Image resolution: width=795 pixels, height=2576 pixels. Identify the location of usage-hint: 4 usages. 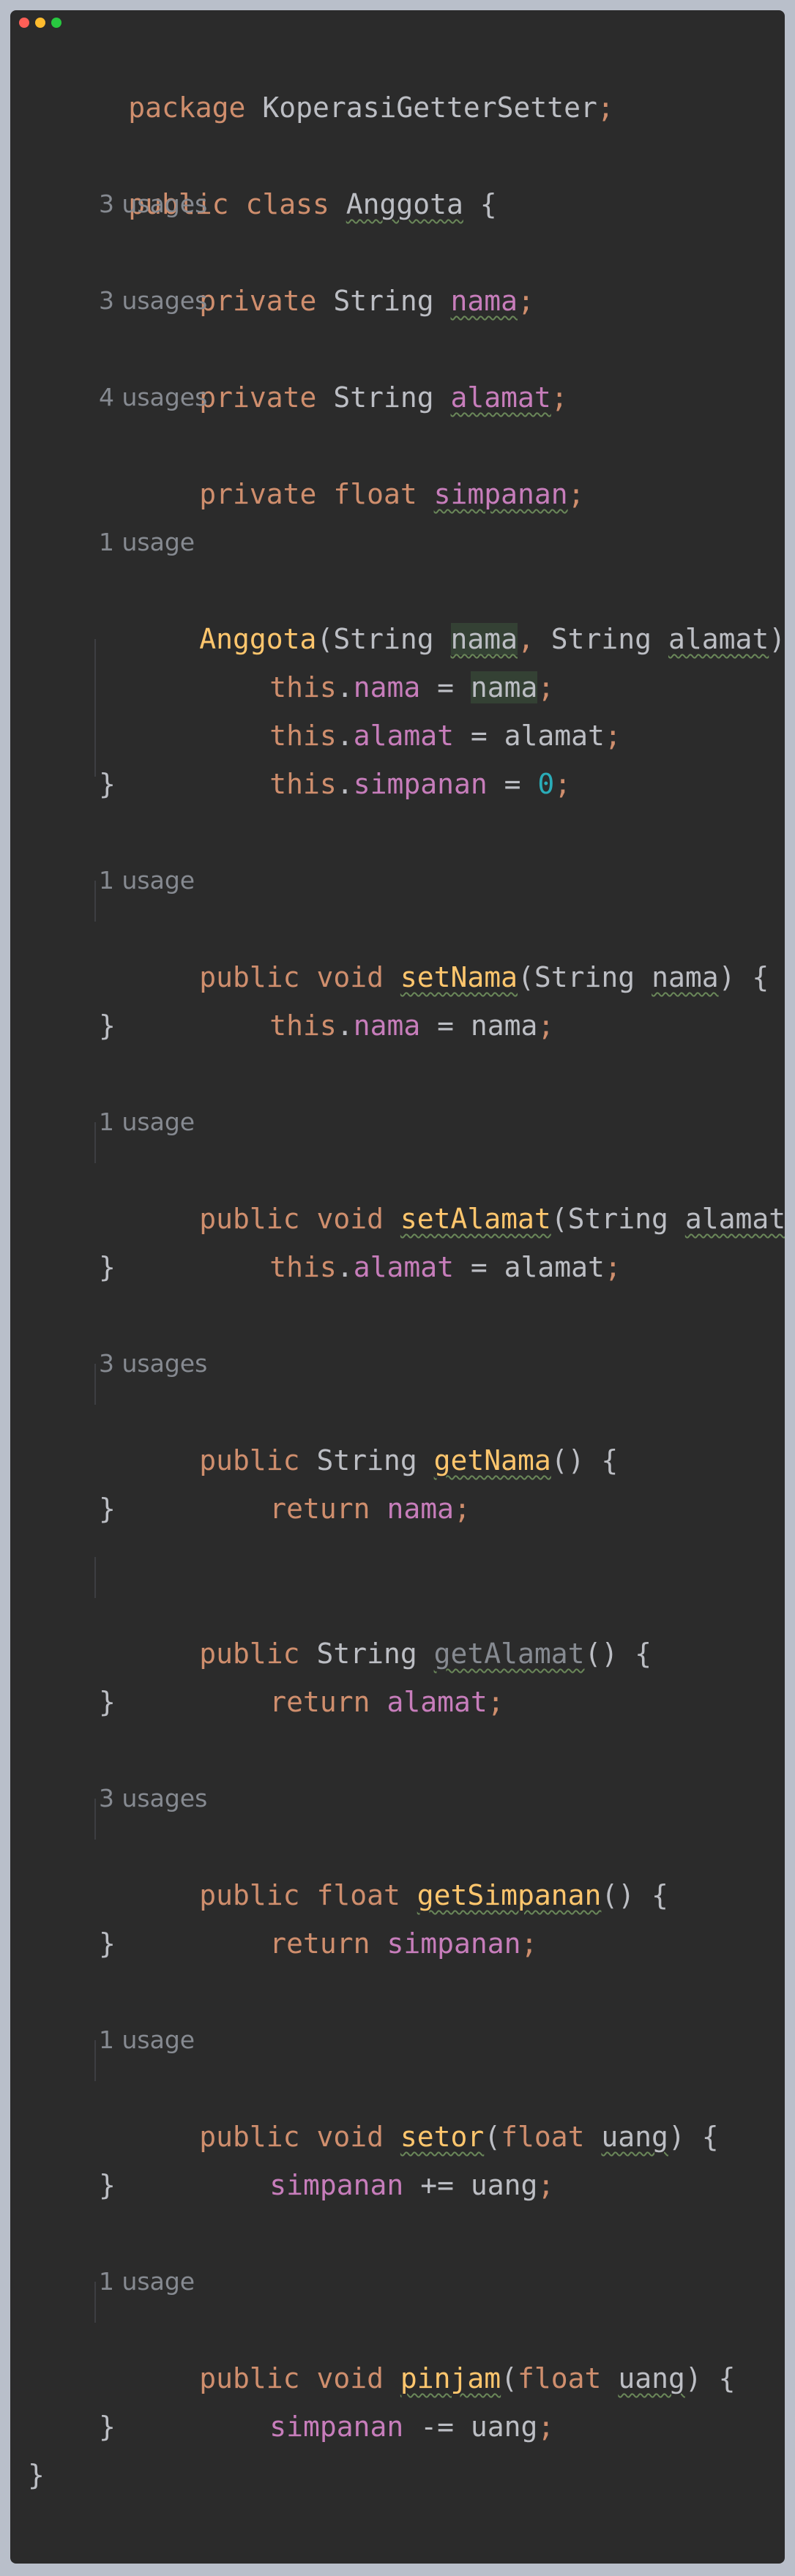
(153, 397).